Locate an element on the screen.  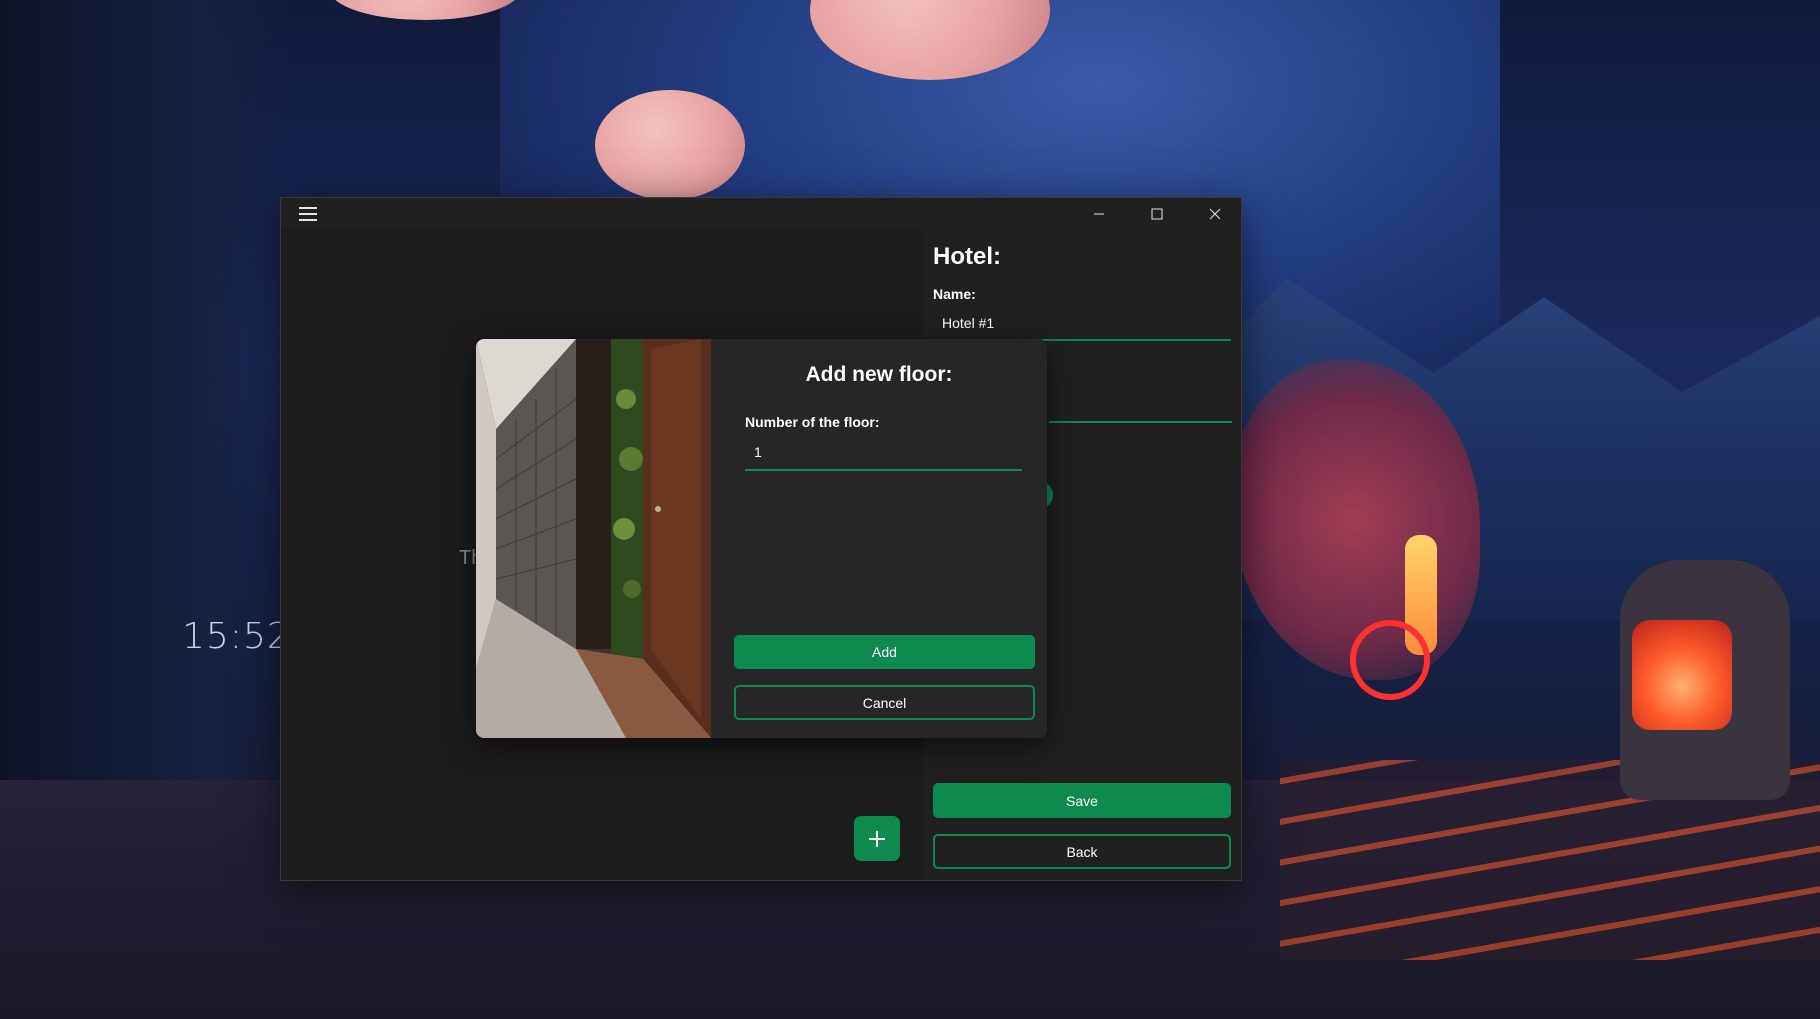
dialog-title: Add new floor: is located at coordinates (879, 374).